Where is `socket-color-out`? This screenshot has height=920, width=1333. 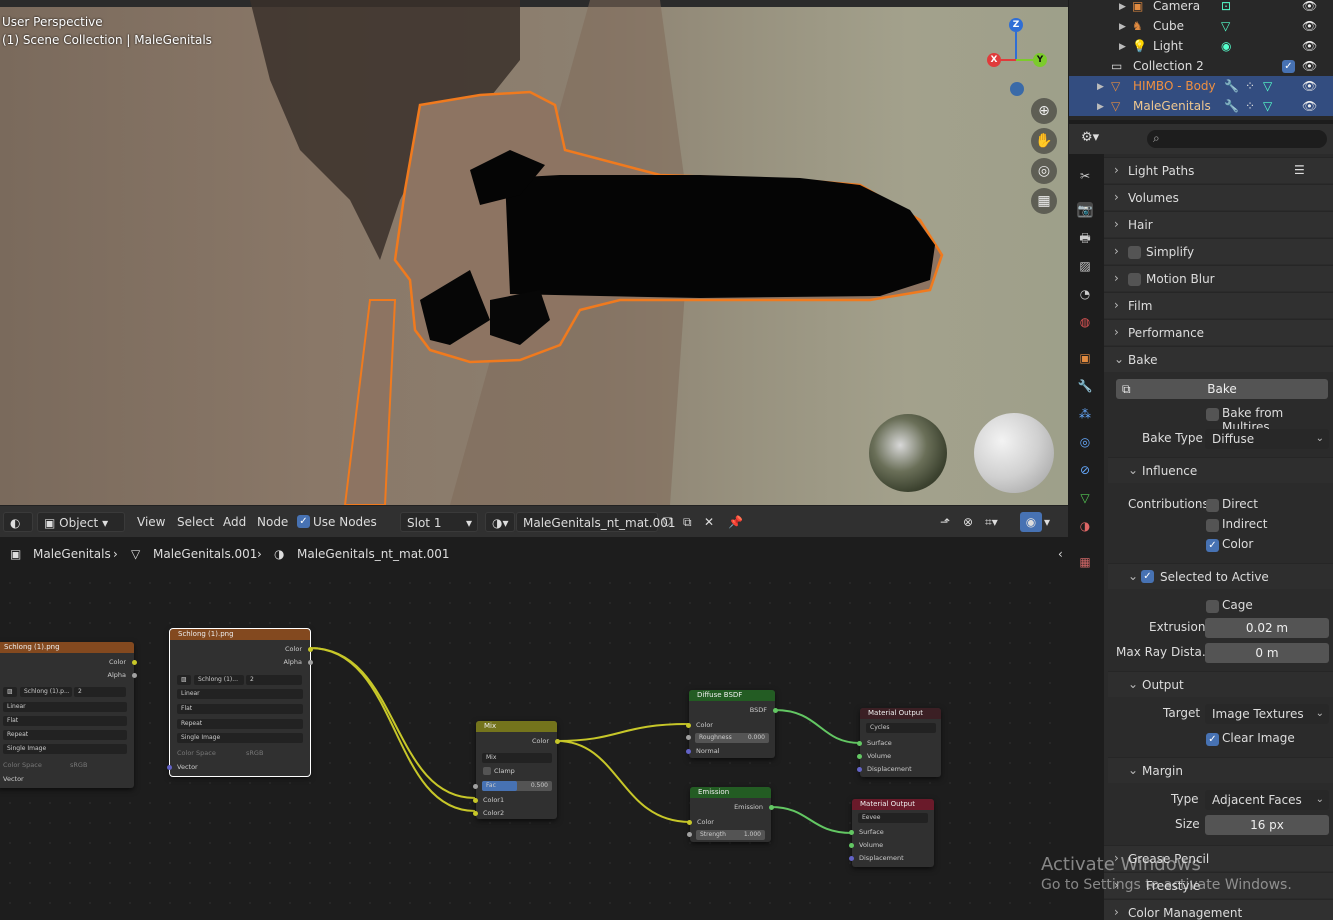 socket-color-out is located at coordinates (557, 741).